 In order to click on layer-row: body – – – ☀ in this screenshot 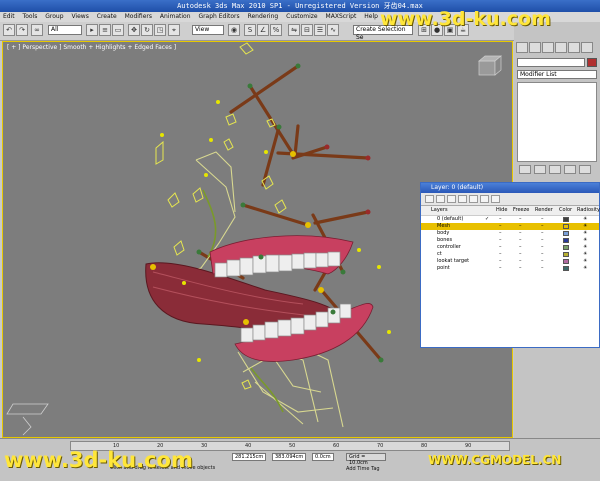, I will do `click(510, 233)`.